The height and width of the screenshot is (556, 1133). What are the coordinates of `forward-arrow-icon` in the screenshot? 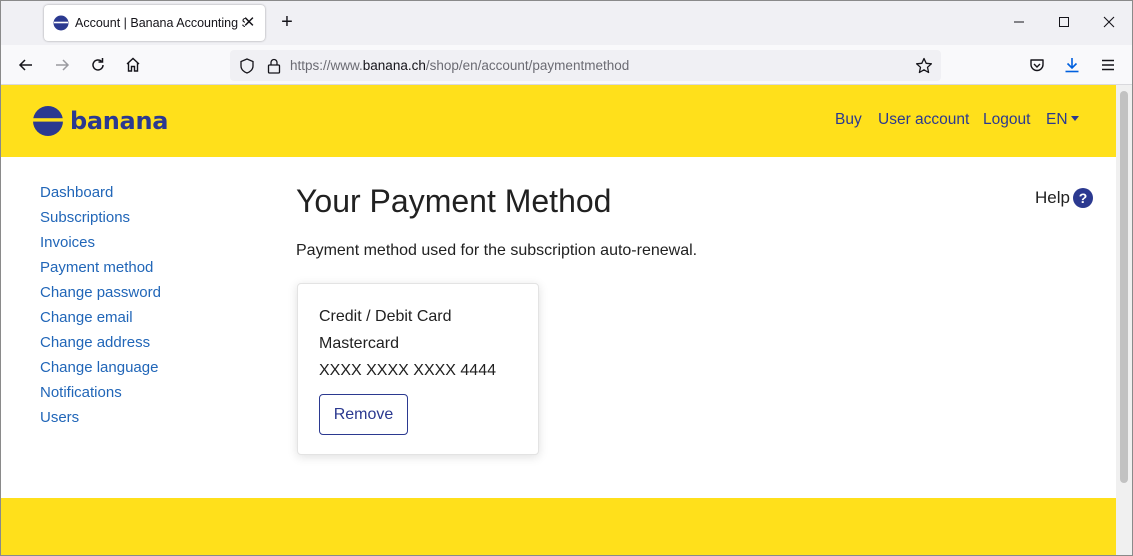 It's located at (62, 65).